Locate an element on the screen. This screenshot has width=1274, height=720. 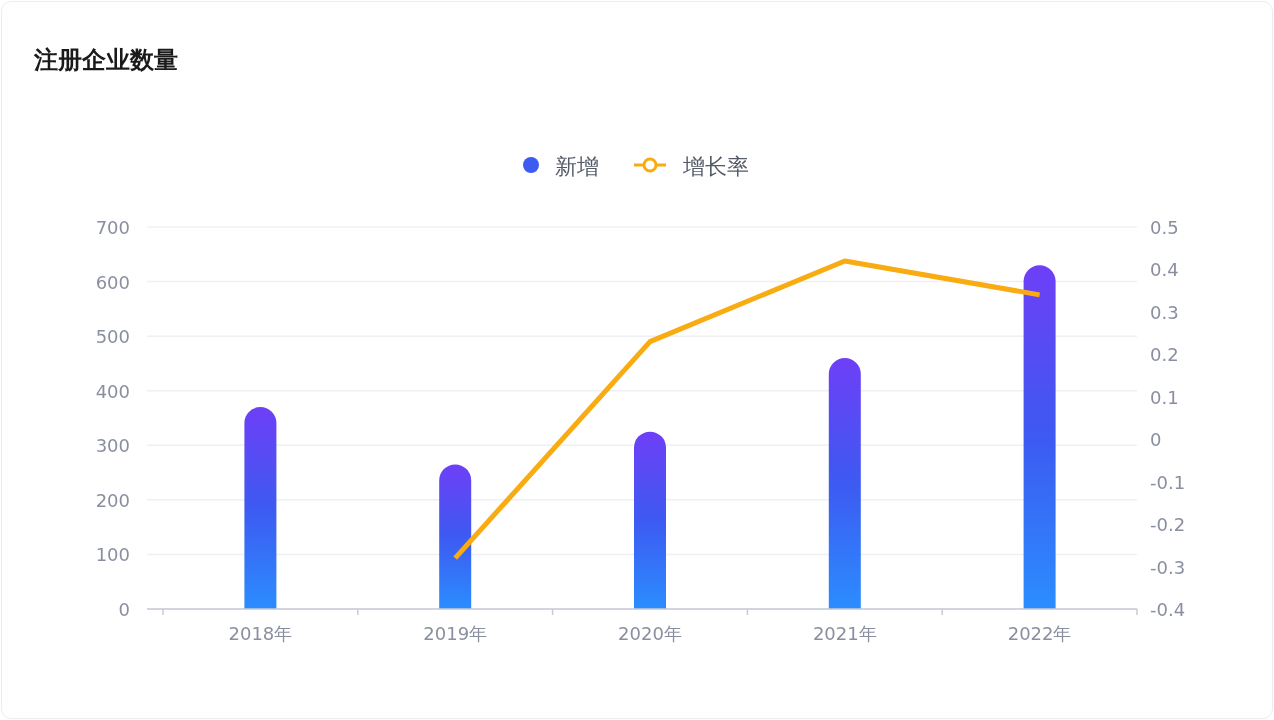
axis-label: -0.4 is located at coordinates (1168, 609).